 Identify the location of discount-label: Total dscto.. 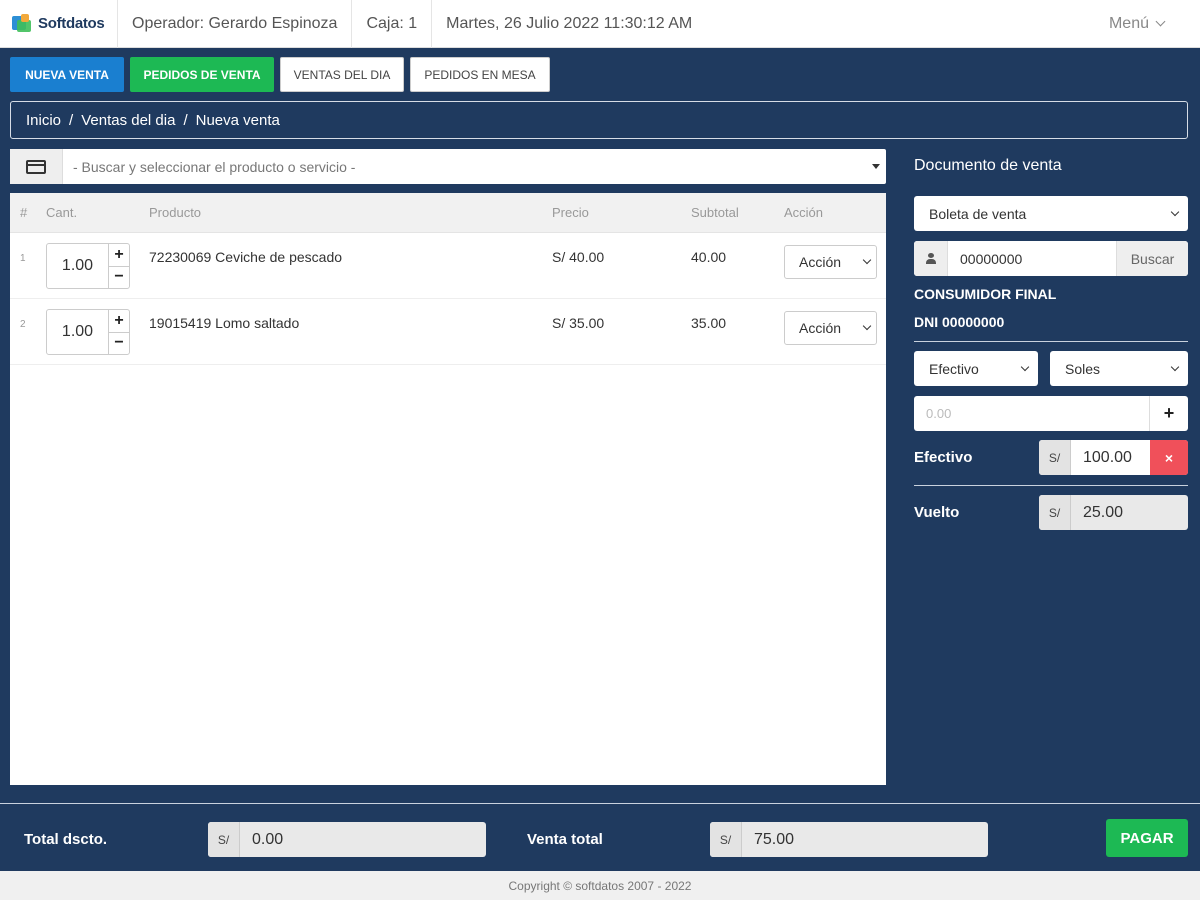
(66, 839).